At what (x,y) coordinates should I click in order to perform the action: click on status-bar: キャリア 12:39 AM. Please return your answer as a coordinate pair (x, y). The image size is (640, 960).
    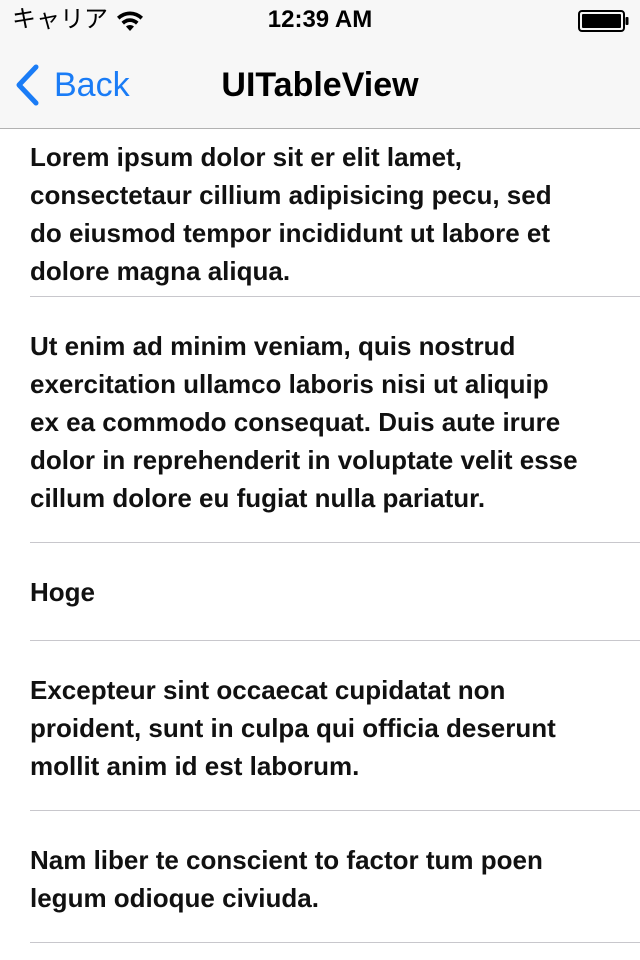
    Looking at the image, I should click on (320, 20).